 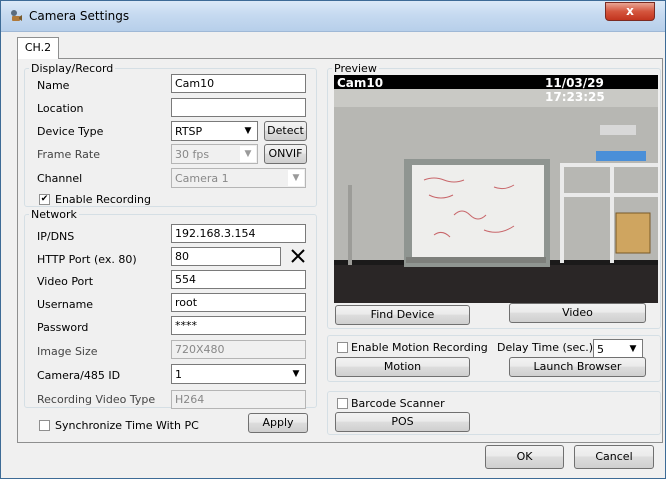 What do you see at coordinates (238, 349) in the screenshot?
I see `image-size-input: 720X480` at bounding box center [238, 349].